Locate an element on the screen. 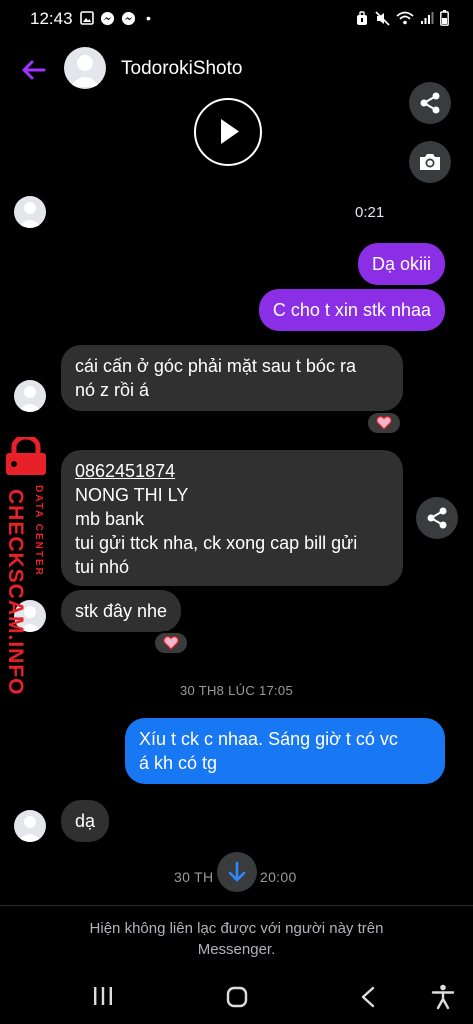 This screenshot has width=473, height=1024. message-text: Dạ okiii is located at coordinates (401, 264).